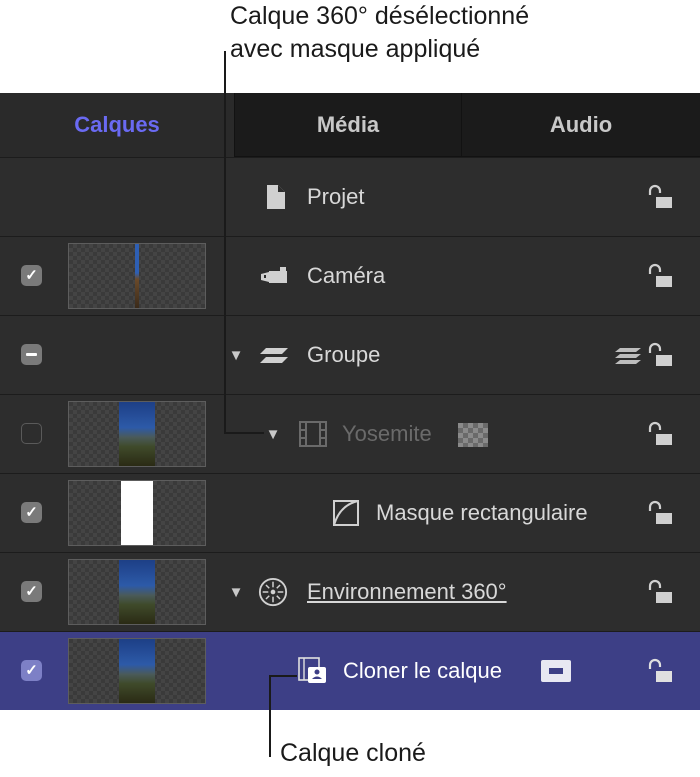 This screenshot has height=777, width=700. I want to click on mask-checker-icon, so click(473, 435).